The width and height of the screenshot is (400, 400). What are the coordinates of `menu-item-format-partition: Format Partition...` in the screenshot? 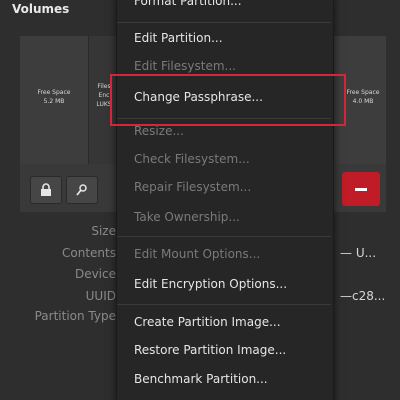 It's located at (188, 4).